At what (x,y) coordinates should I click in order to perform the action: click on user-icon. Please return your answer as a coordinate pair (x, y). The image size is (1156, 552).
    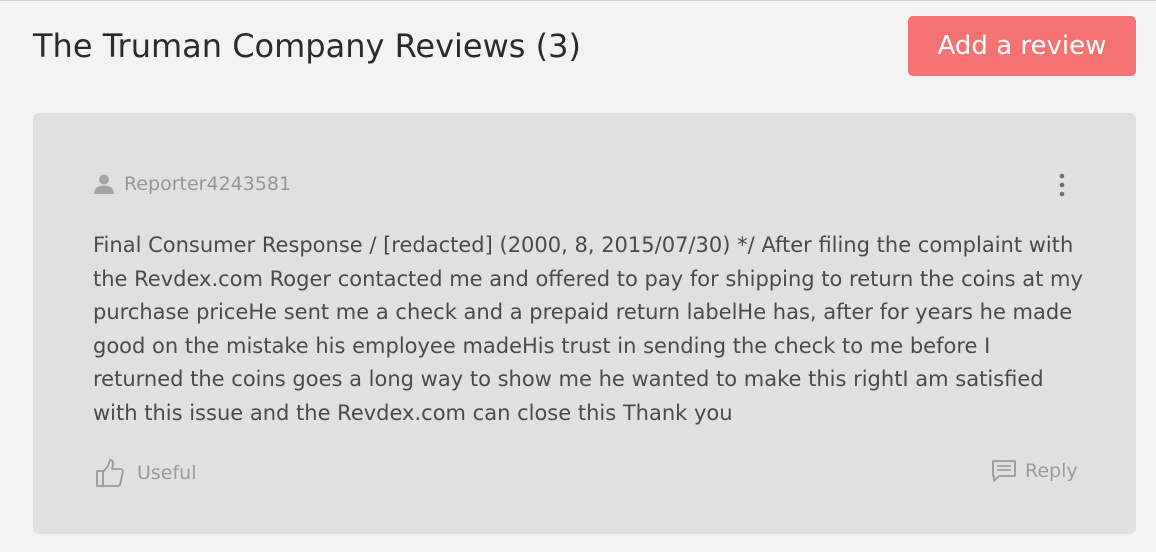
    Looking at the image, I should click on (104, 184).